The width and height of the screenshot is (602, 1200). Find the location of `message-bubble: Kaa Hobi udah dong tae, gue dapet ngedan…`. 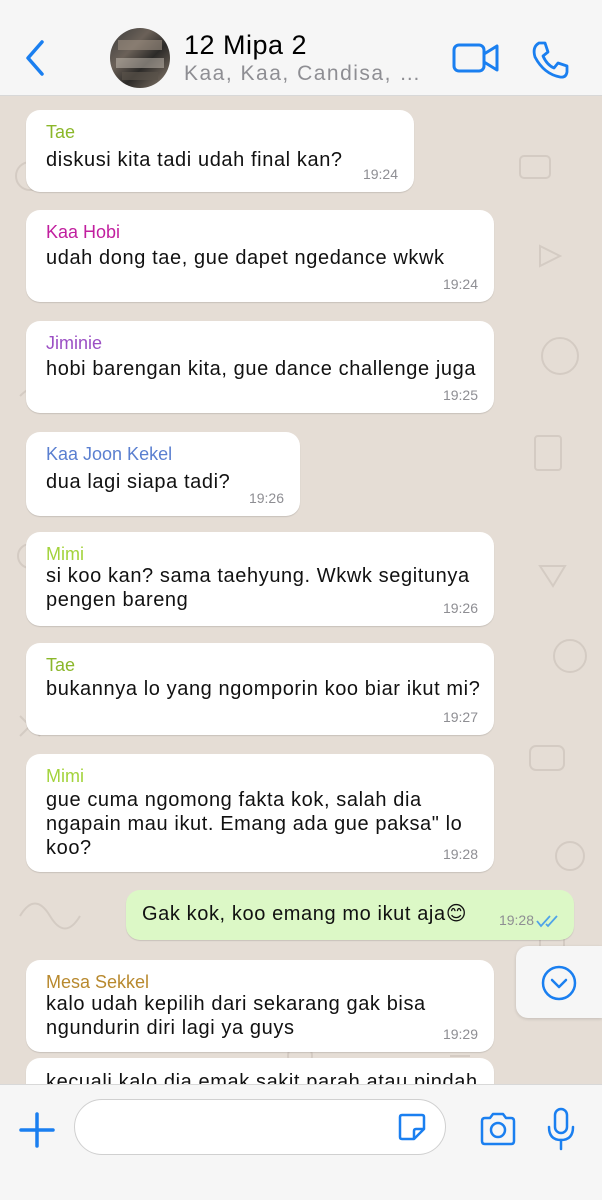

message-bubble: Kaa Hobi udah dong tae, gue dapet ngedan… is located at coordinates (260, 256).